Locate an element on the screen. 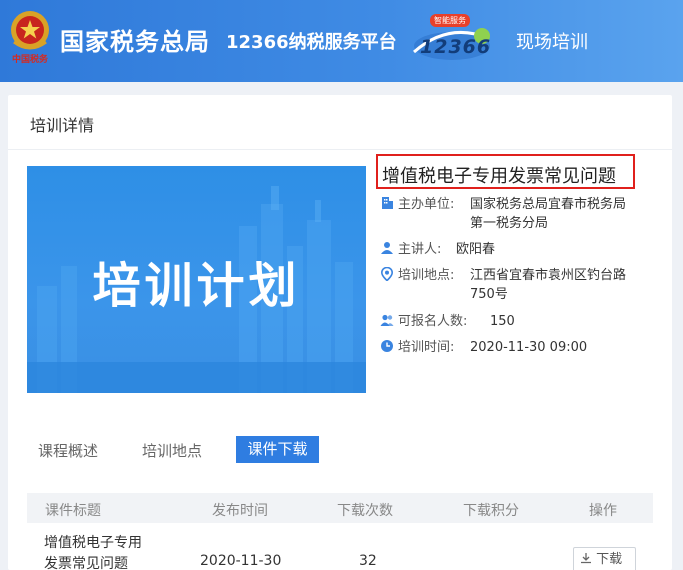 Image resolution: width=683 pixels, height=570 pixels. courseware-title-line-2: 发票常见问题 is located at coordinates (86, 563).